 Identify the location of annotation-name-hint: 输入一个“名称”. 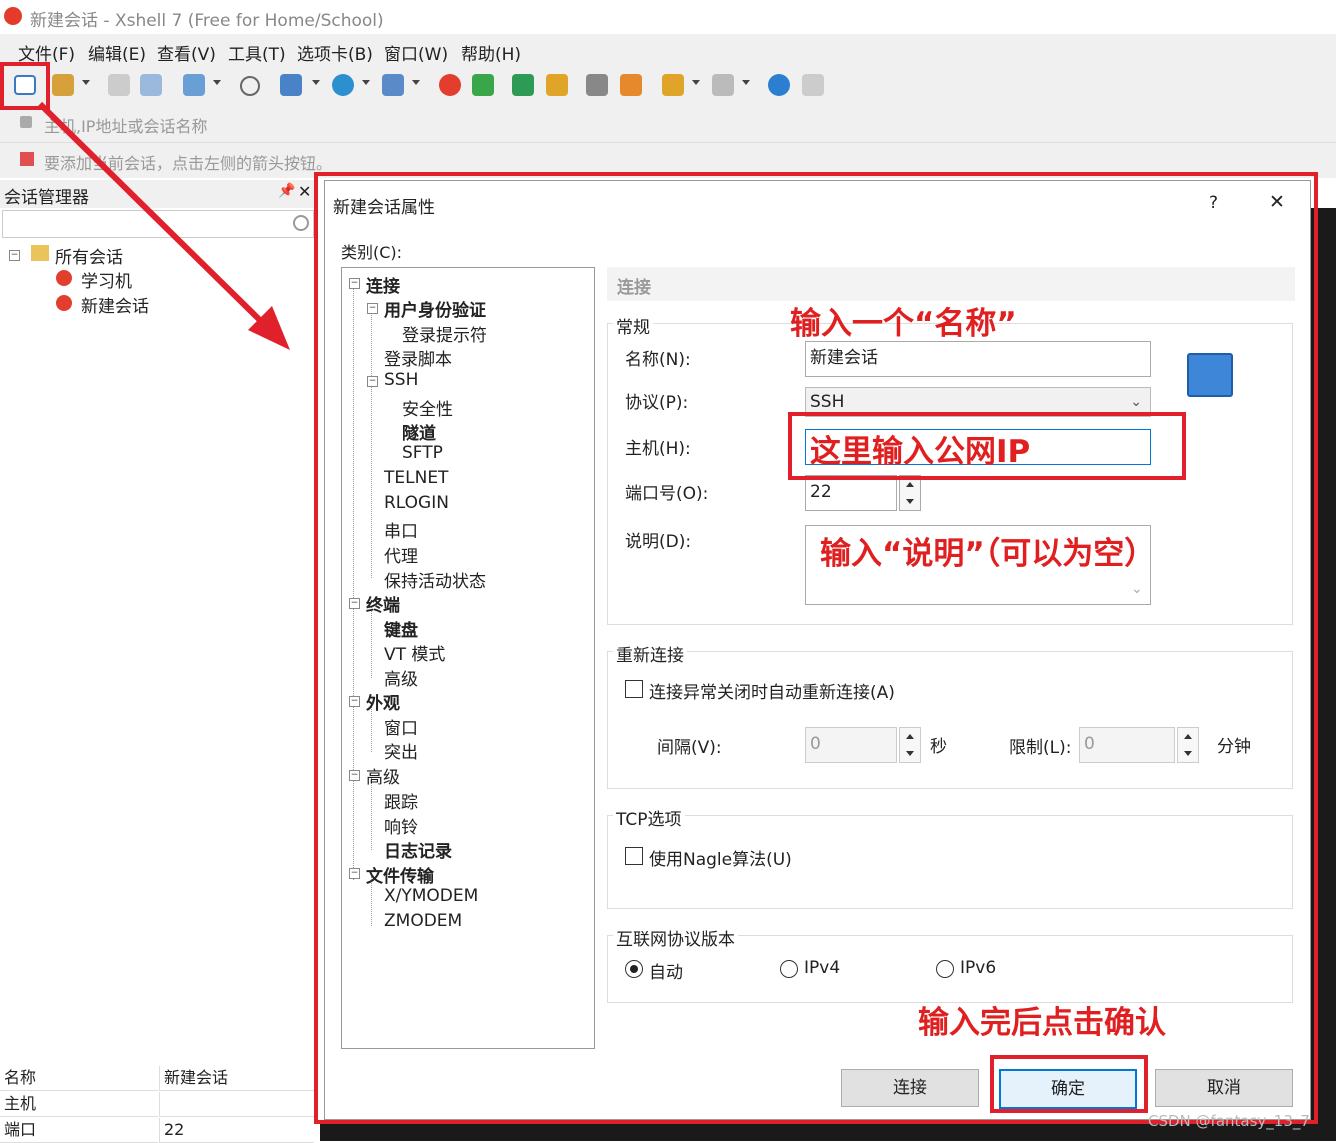
(903, 324).